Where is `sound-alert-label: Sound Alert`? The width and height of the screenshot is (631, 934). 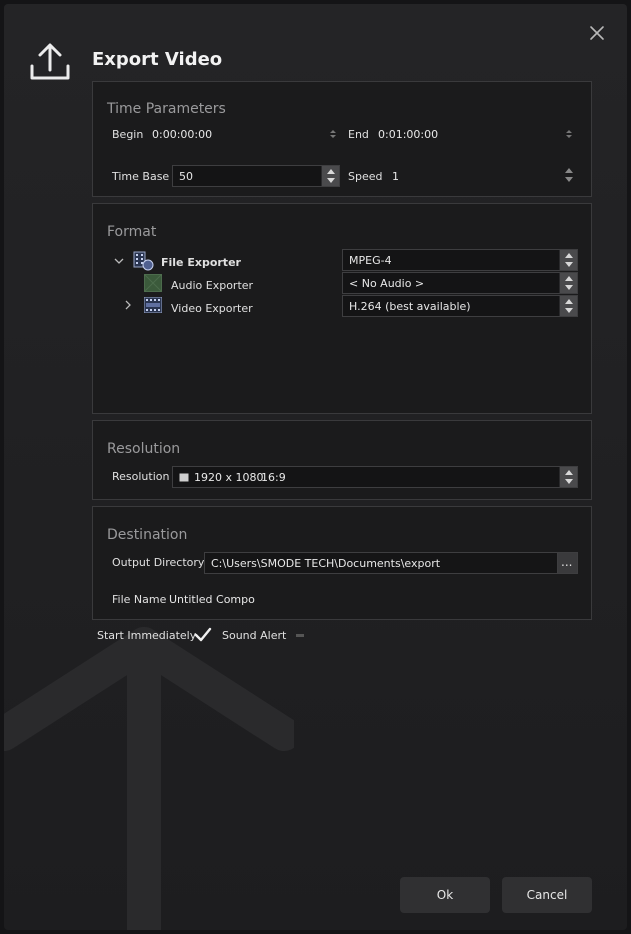
sound-alert-label: Sound Alert is located at coordinates (254, 635).